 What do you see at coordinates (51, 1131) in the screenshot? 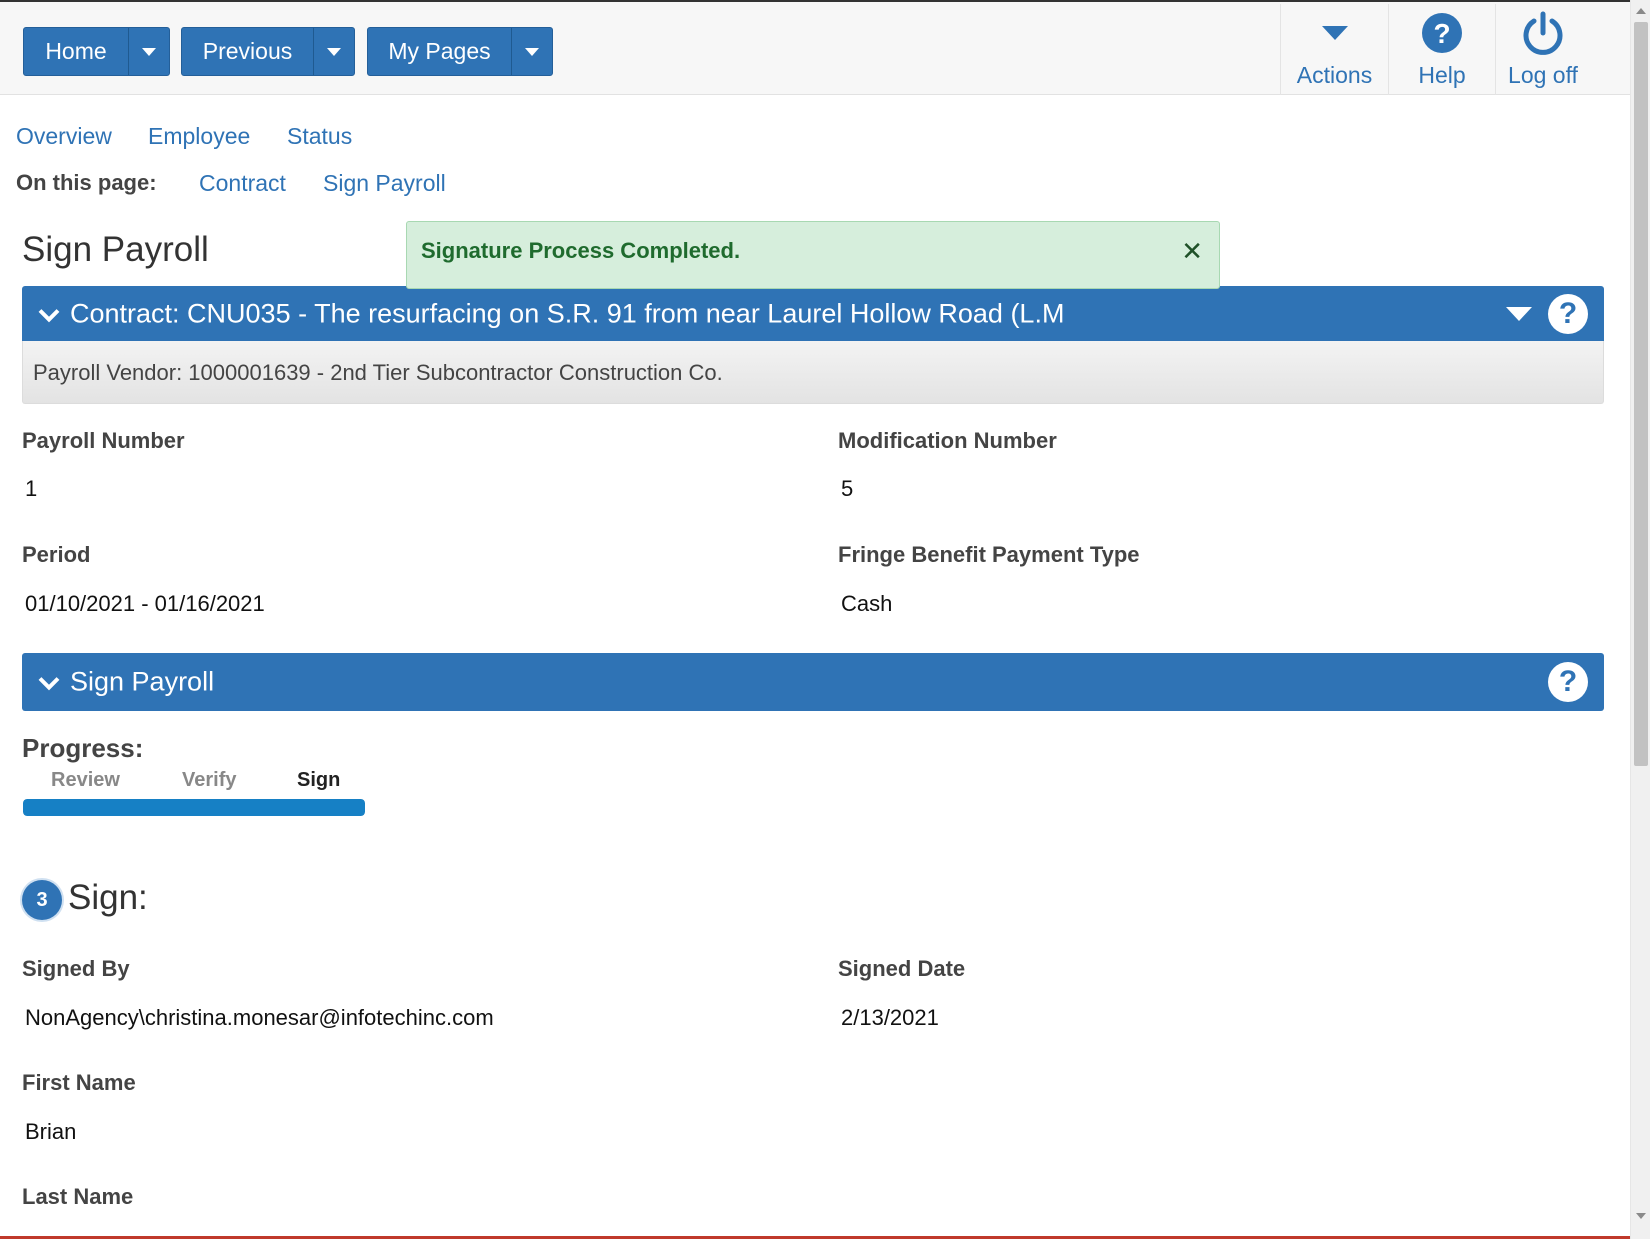
I see `first-name-value: Brian` at bounding box center [51, 1131].